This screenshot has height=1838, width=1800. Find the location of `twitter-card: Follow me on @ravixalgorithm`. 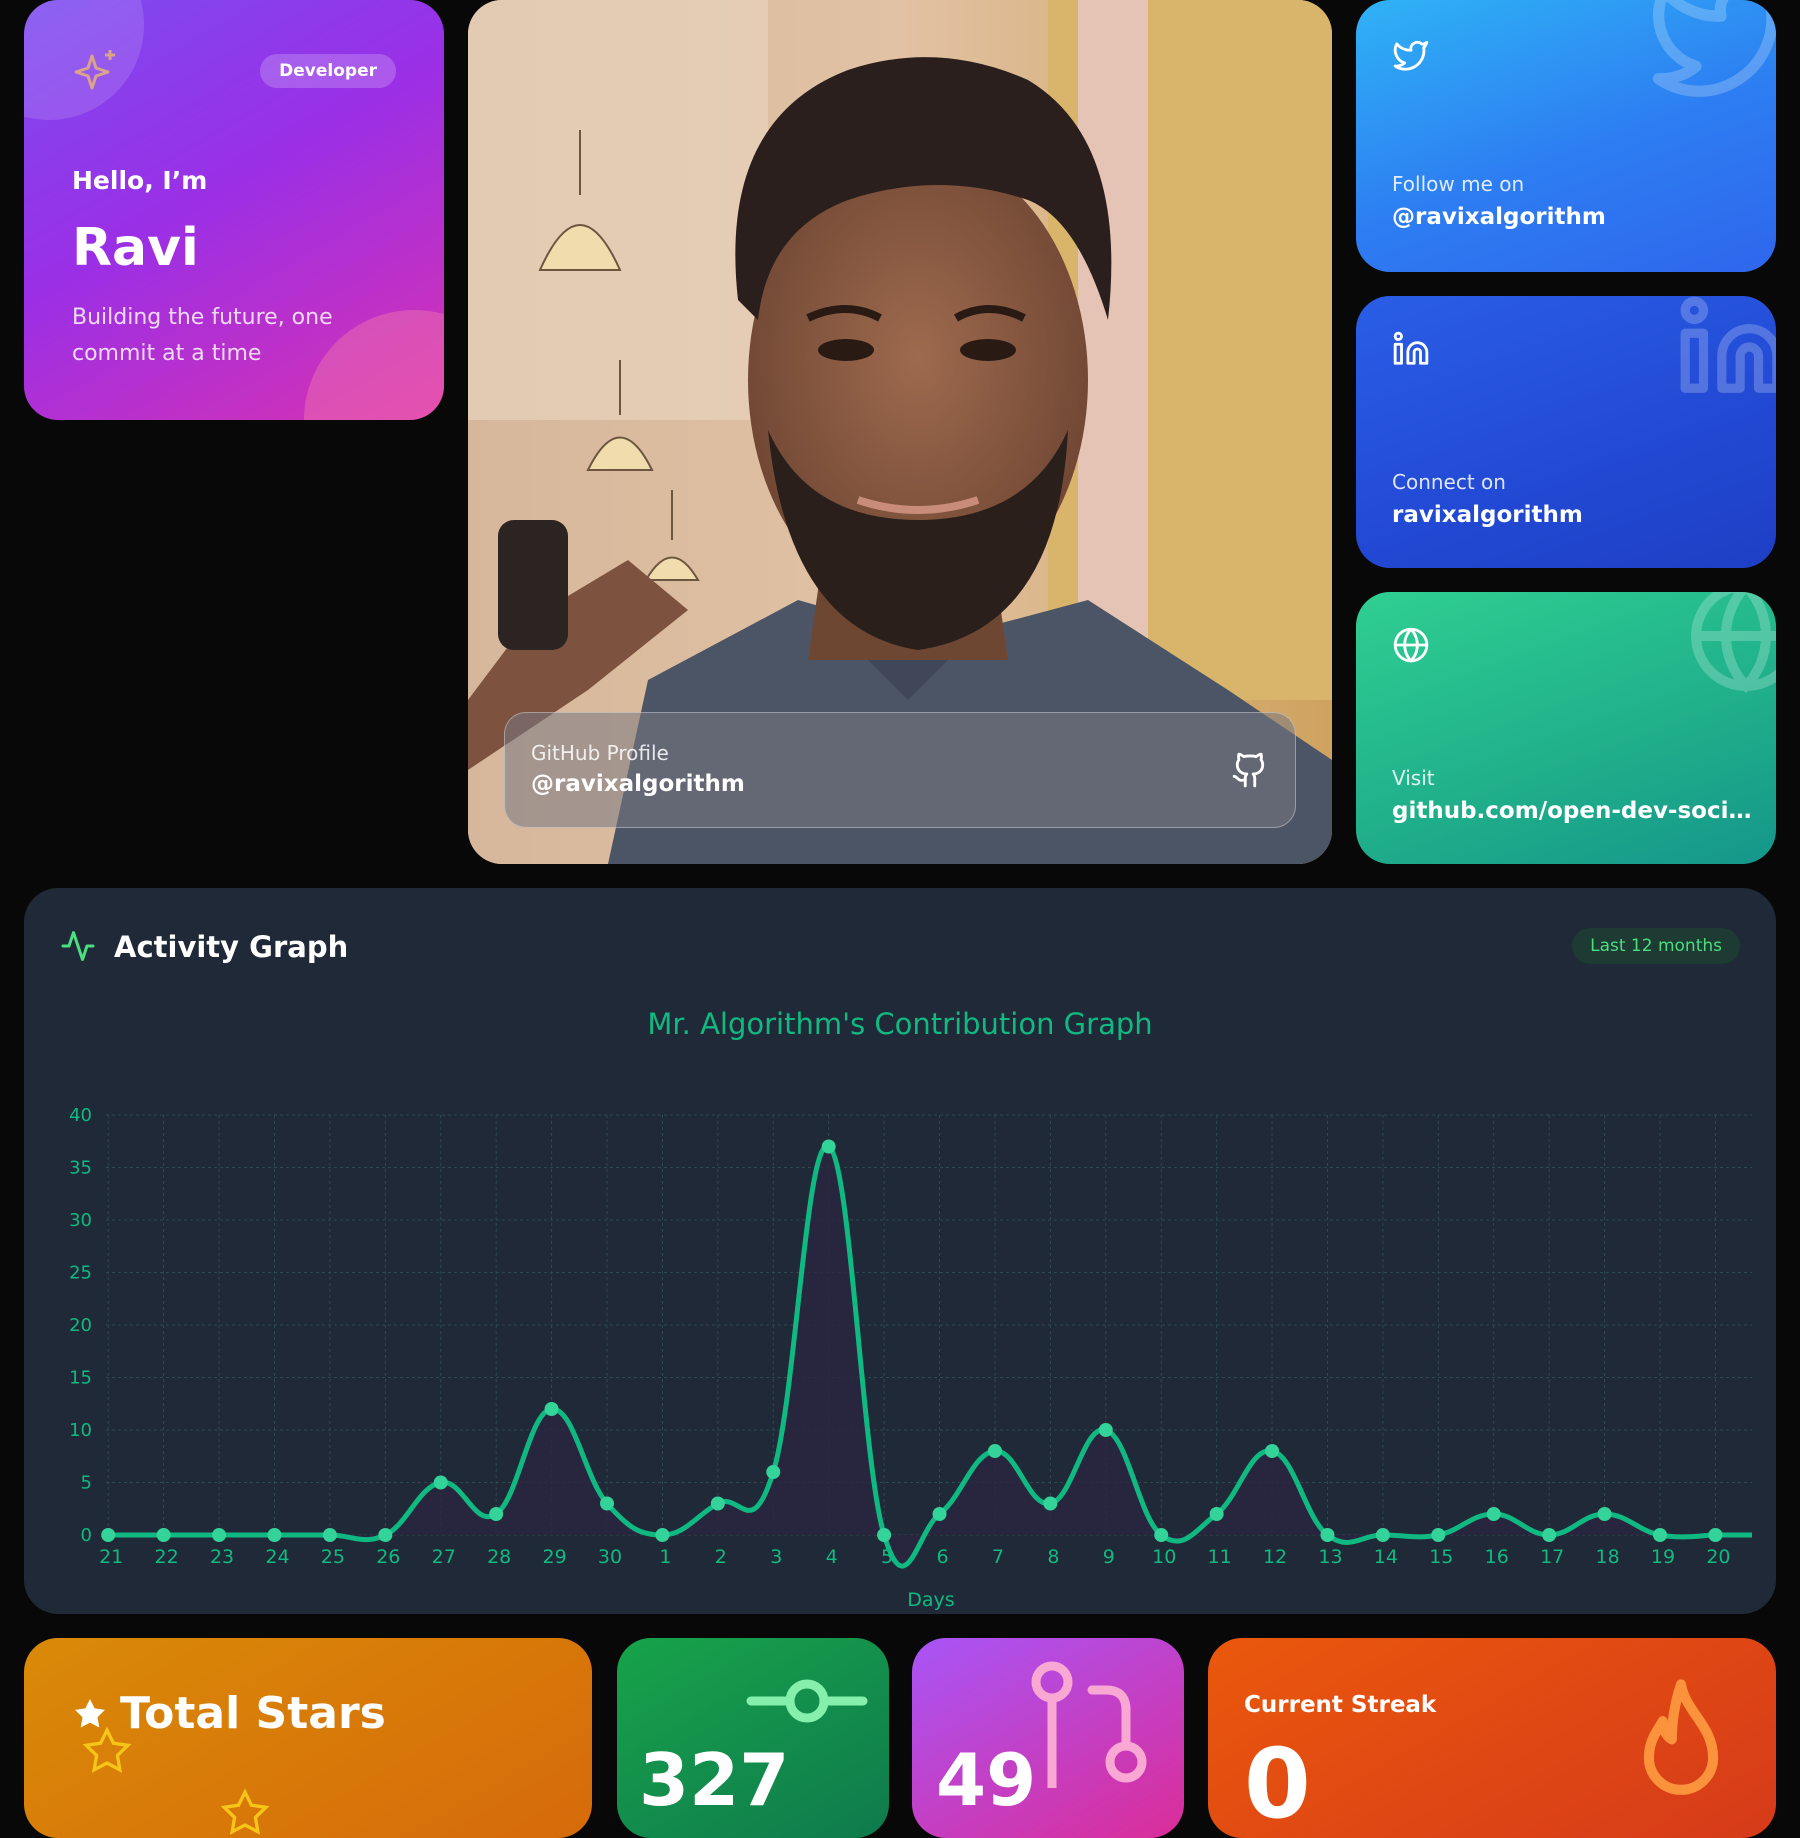

twitter-card: Follow me on @ravixalgorithm is located at coordinates (1566, 136).